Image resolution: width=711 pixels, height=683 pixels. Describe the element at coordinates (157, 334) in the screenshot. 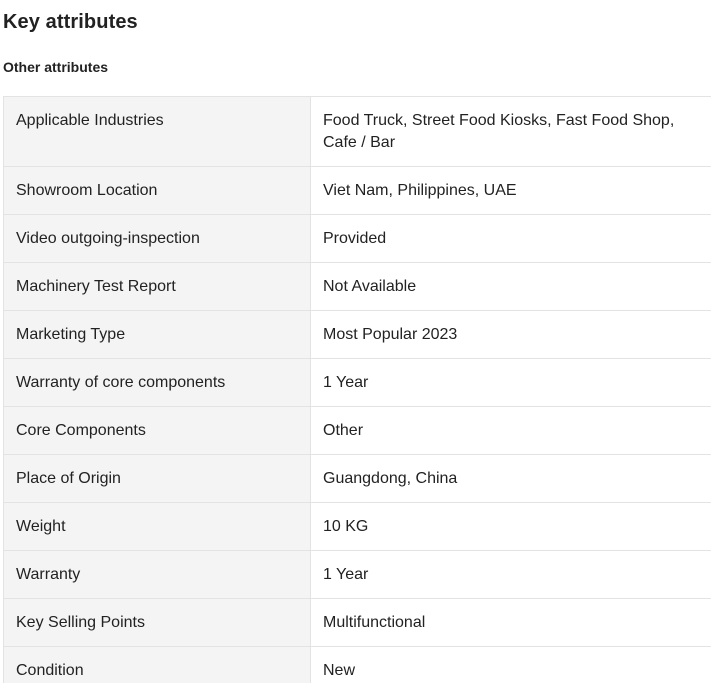

I see `attribute-label: Marketing Type` at that location.